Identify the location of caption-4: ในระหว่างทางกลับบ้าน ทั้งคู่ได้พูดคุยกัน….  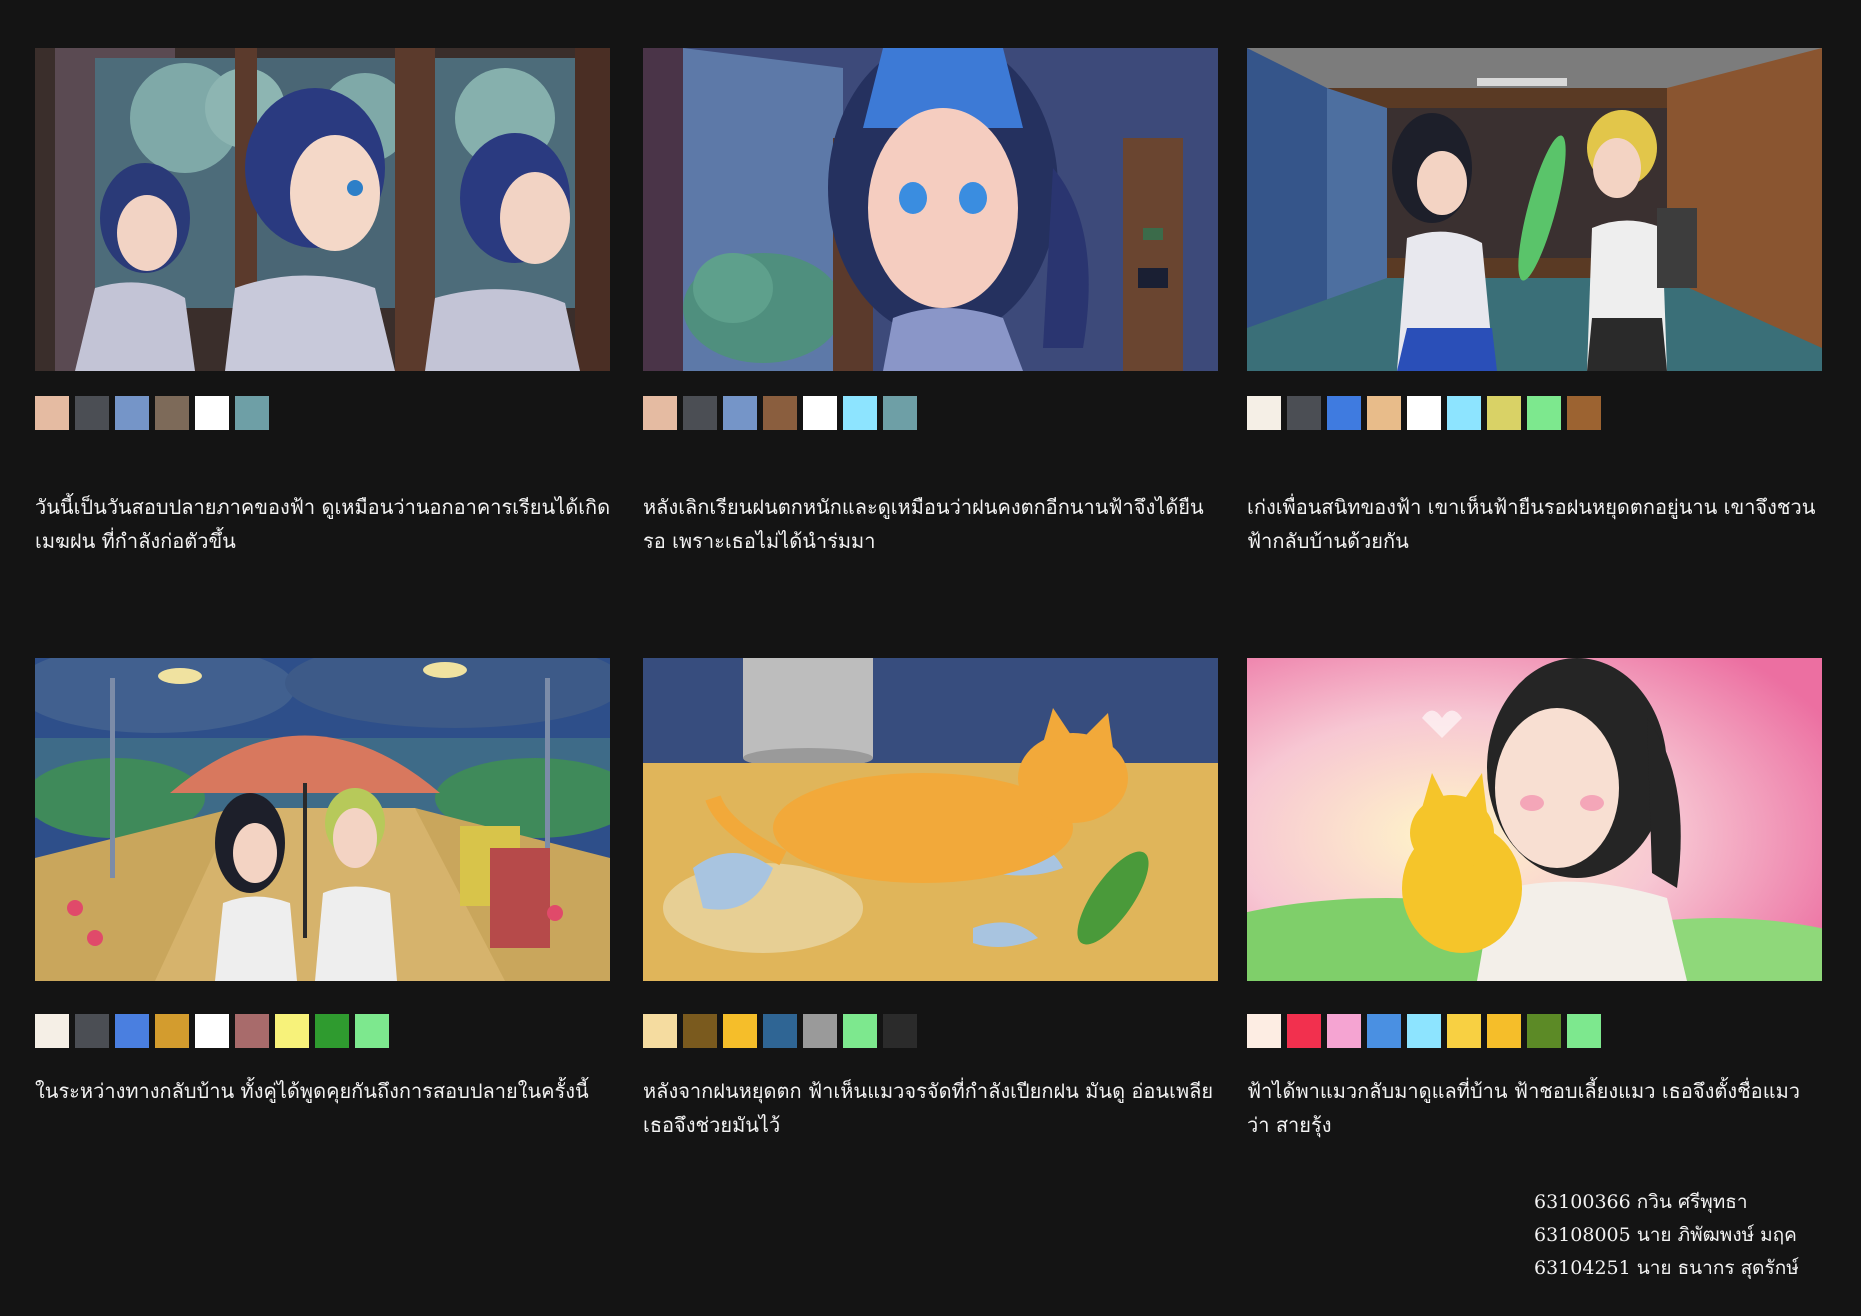
(312, 1091).